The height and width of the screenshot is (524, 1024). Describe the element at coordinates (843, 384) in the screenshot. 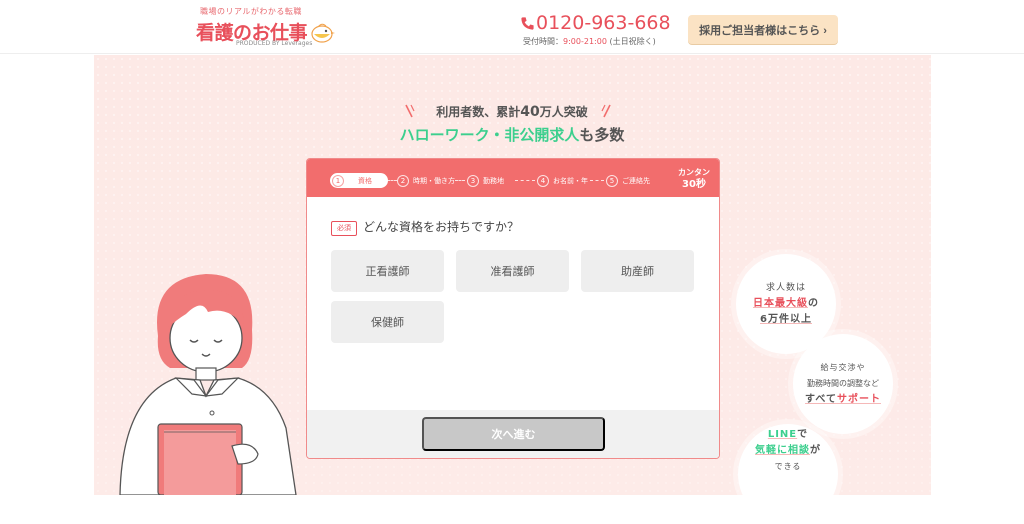

I see `feature-circle-support: 給与交渉や 勤務時間の調整など すべてサポート` at that location.